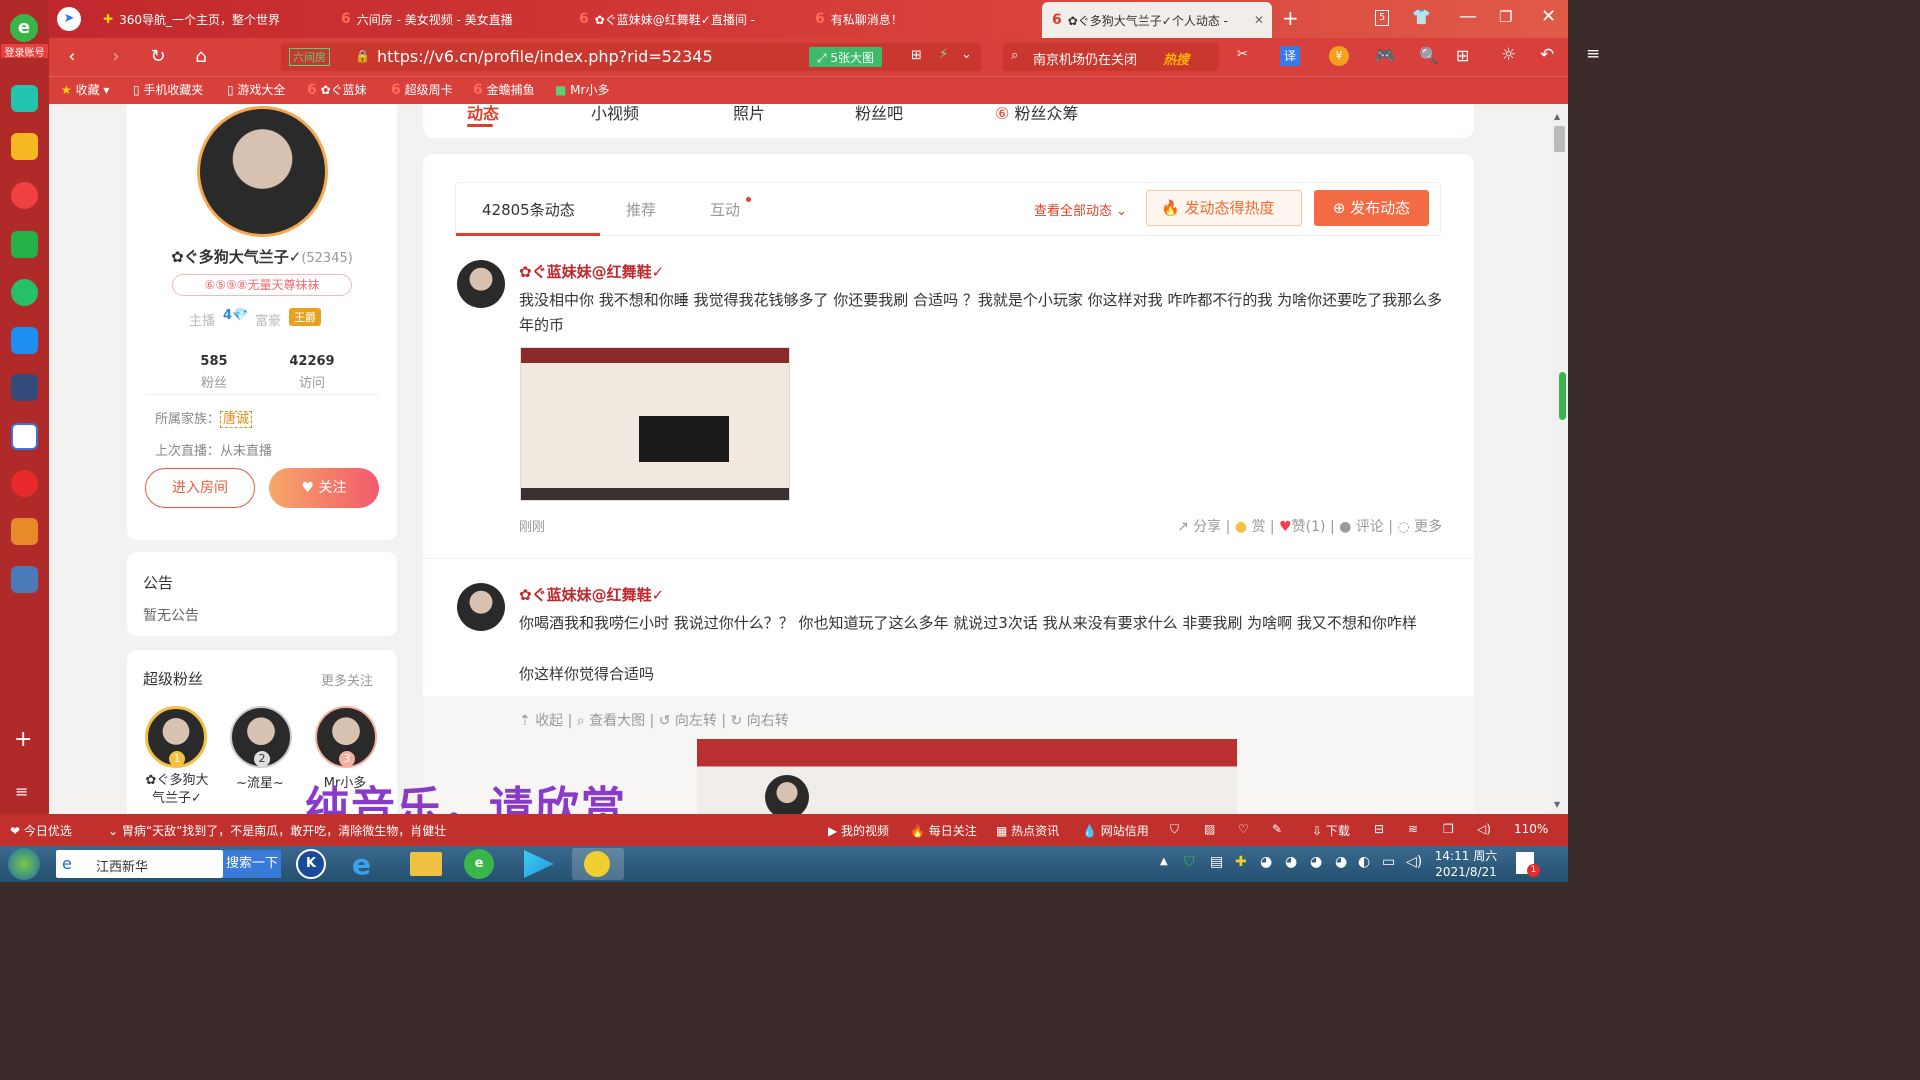  Describe the element at coordinates (1080, 209) in the screenshot. I see `view-all-dropdown: 查看全部动态 ⌄` at that location.